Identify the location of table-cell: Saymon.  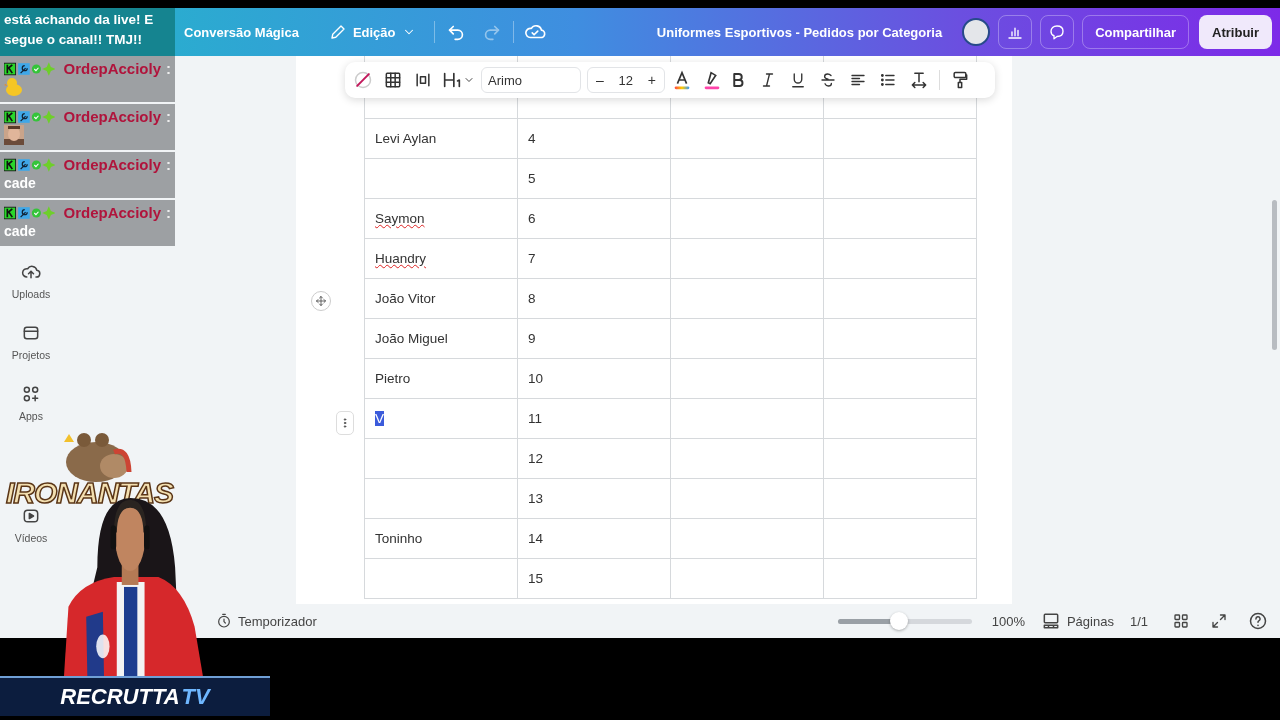
(441, 218).